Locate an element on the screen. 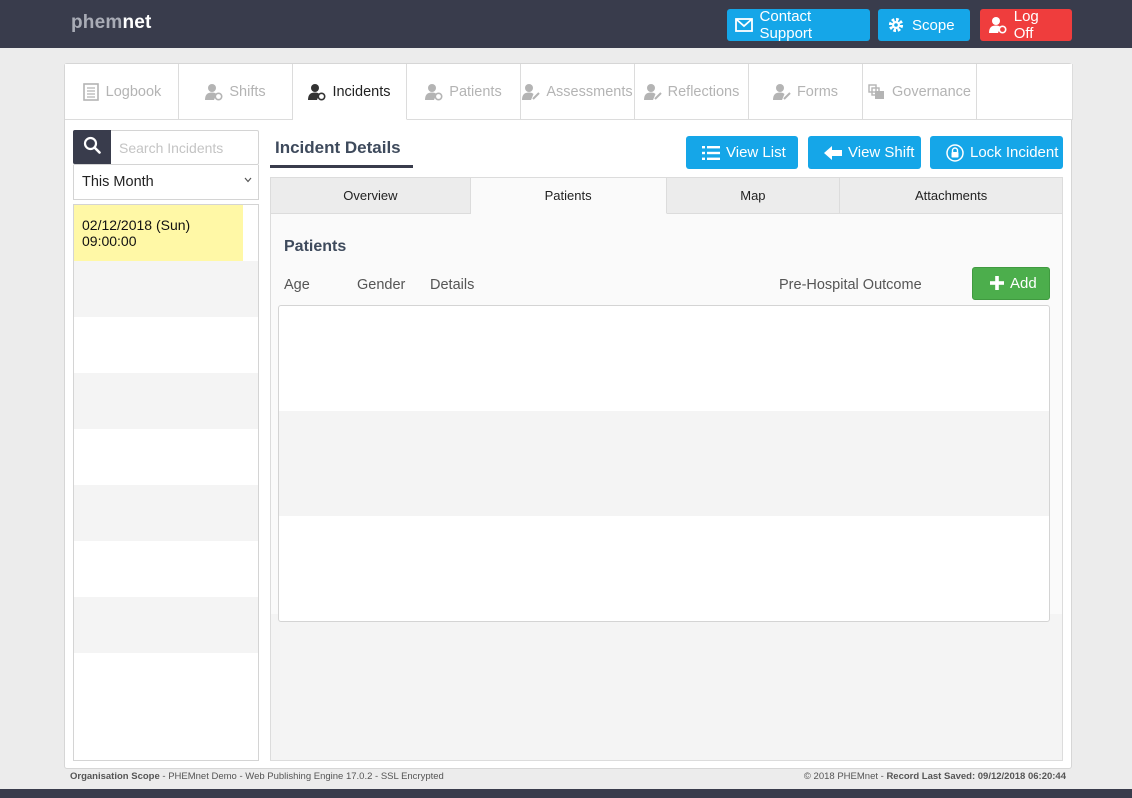 Image resolution: width=1132 pixels, height=798 pixels. period-filter-value: This Month is located at coordinates (118, 182).